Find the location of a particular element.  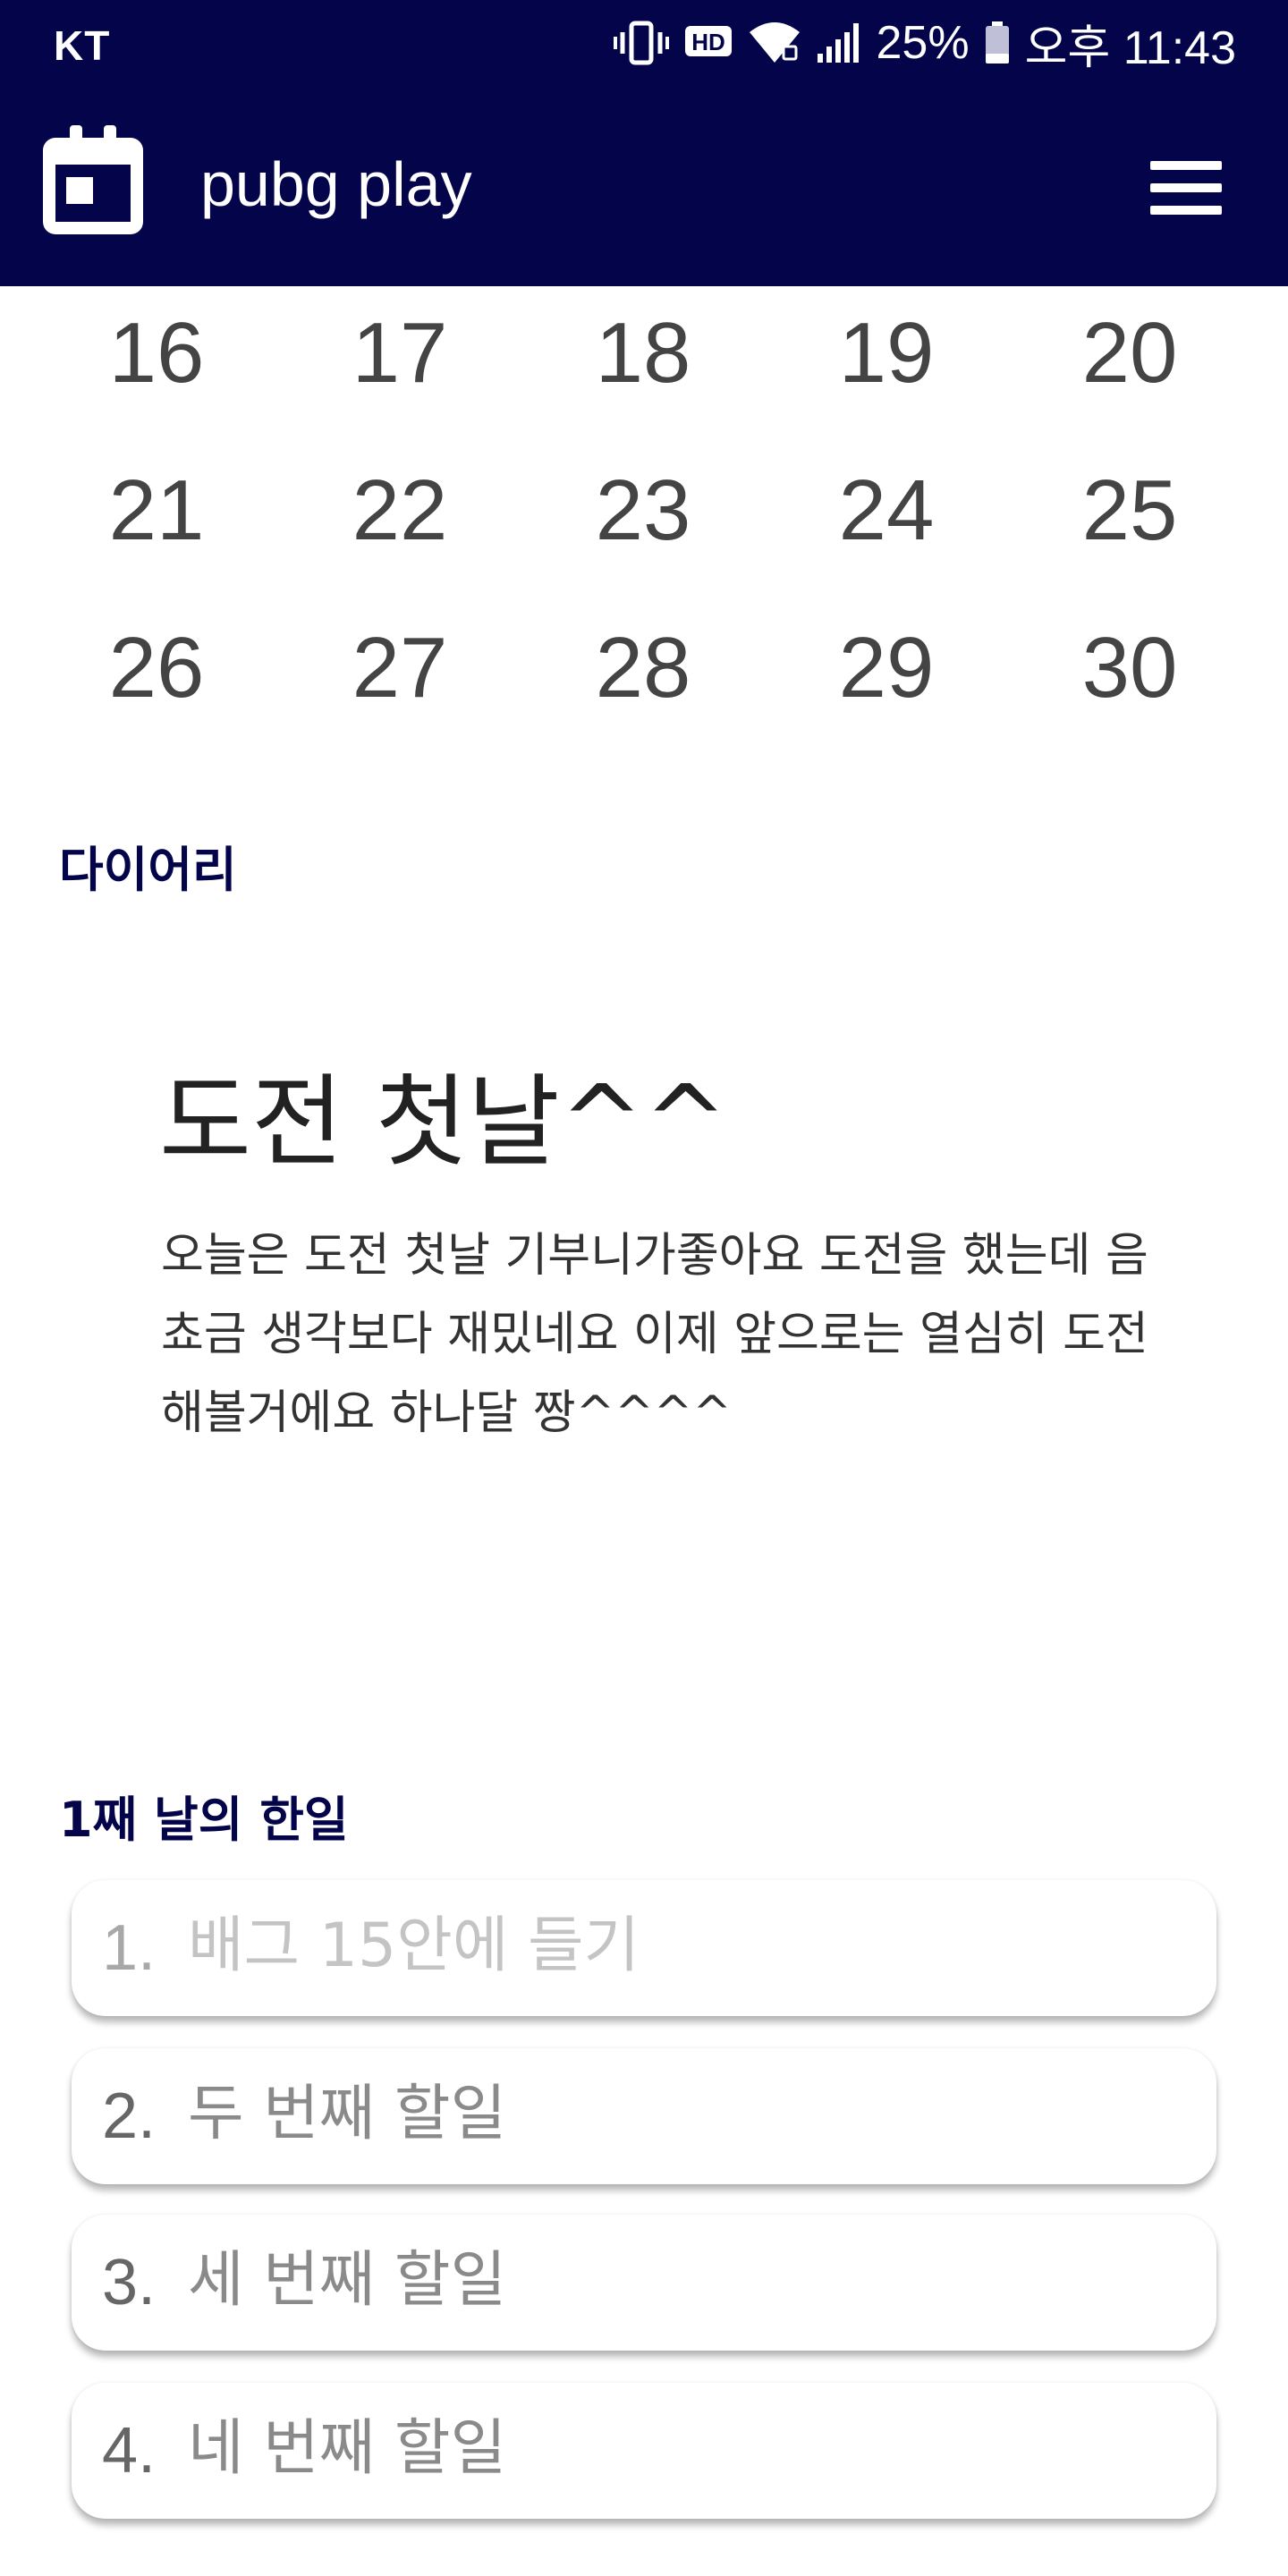

wifi-icon is located at coordinates (774, 42).